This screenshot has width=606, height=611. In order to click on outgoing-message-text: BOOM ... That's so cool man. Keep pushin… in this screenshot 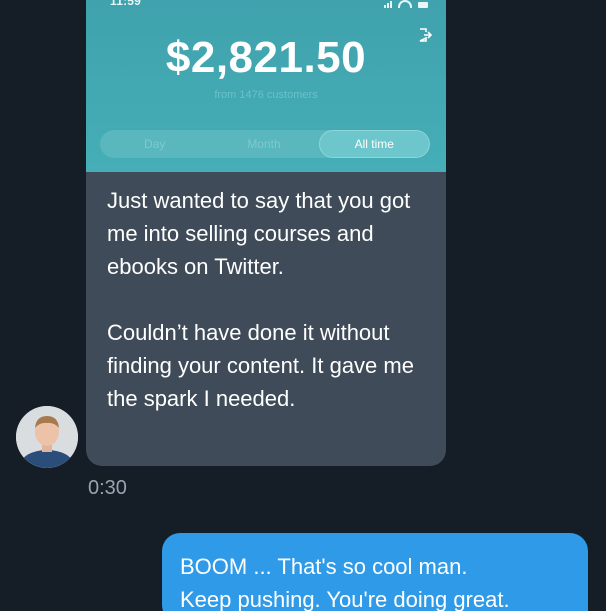, I will do `click(380, 580)`.